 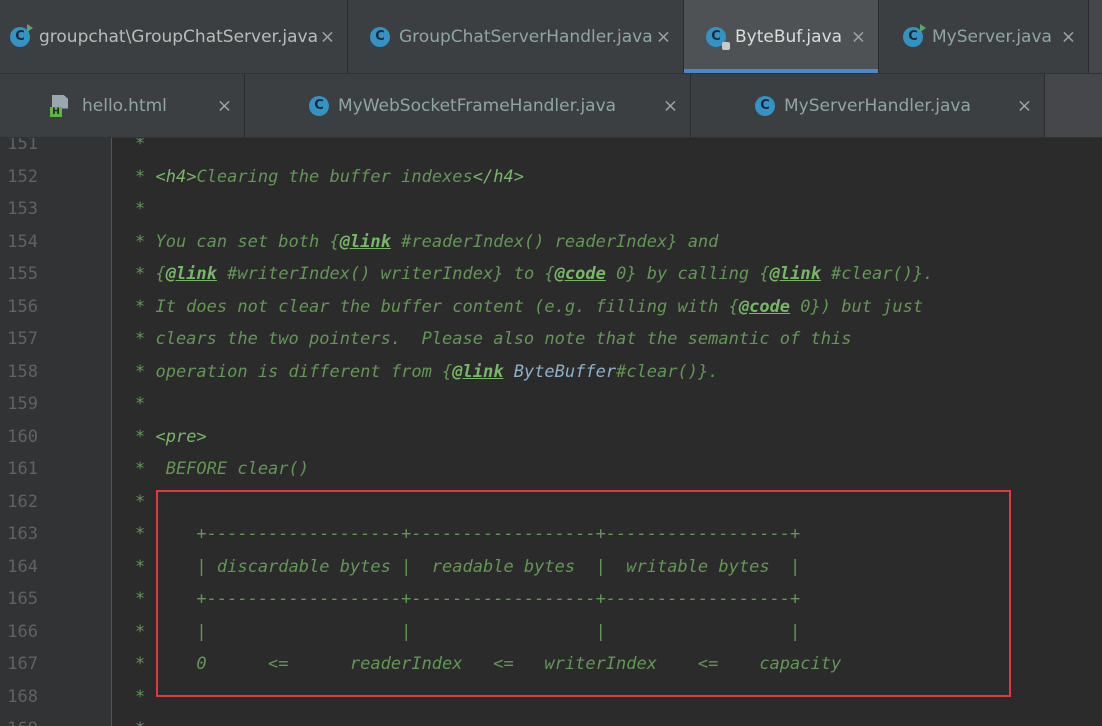 What do you see at coordinates (551, 149) in the screenshot?
I see `code-line: 151 *` at bounding box center [551, 149].